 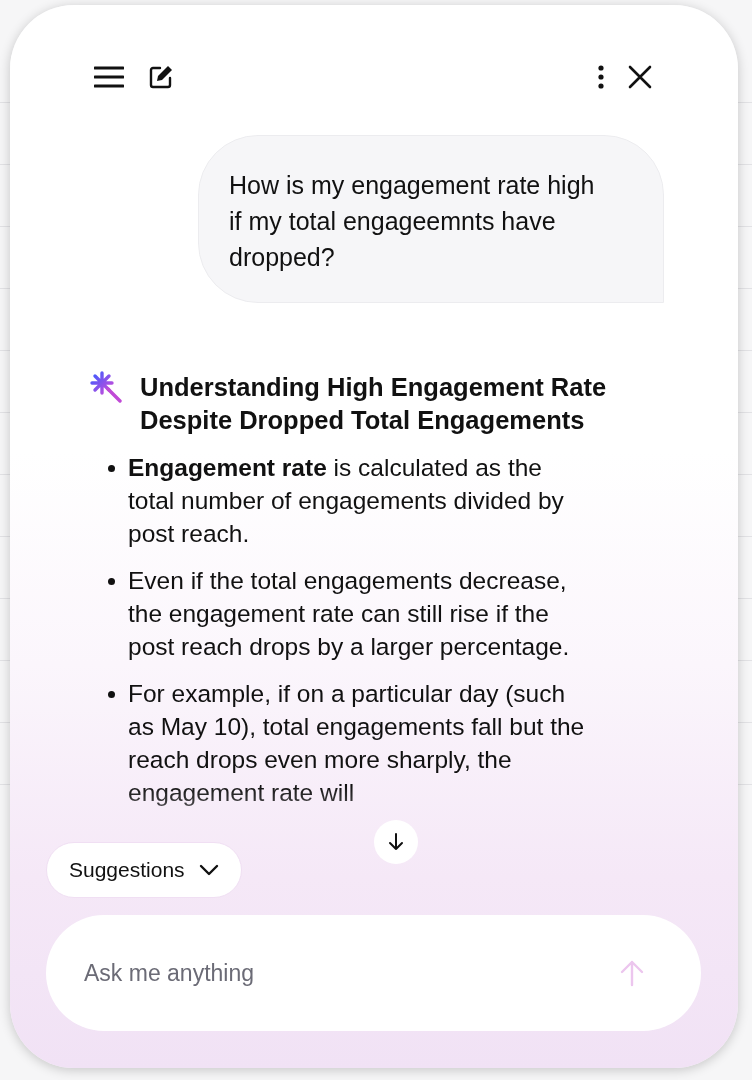 I want to click on chevron-down-icon, so click(x=208, y=870).